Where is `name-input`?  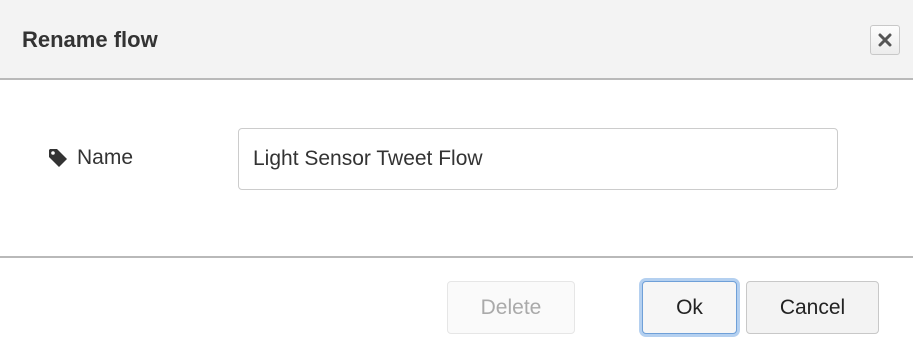 name-input is located at coordinates (538, 159).